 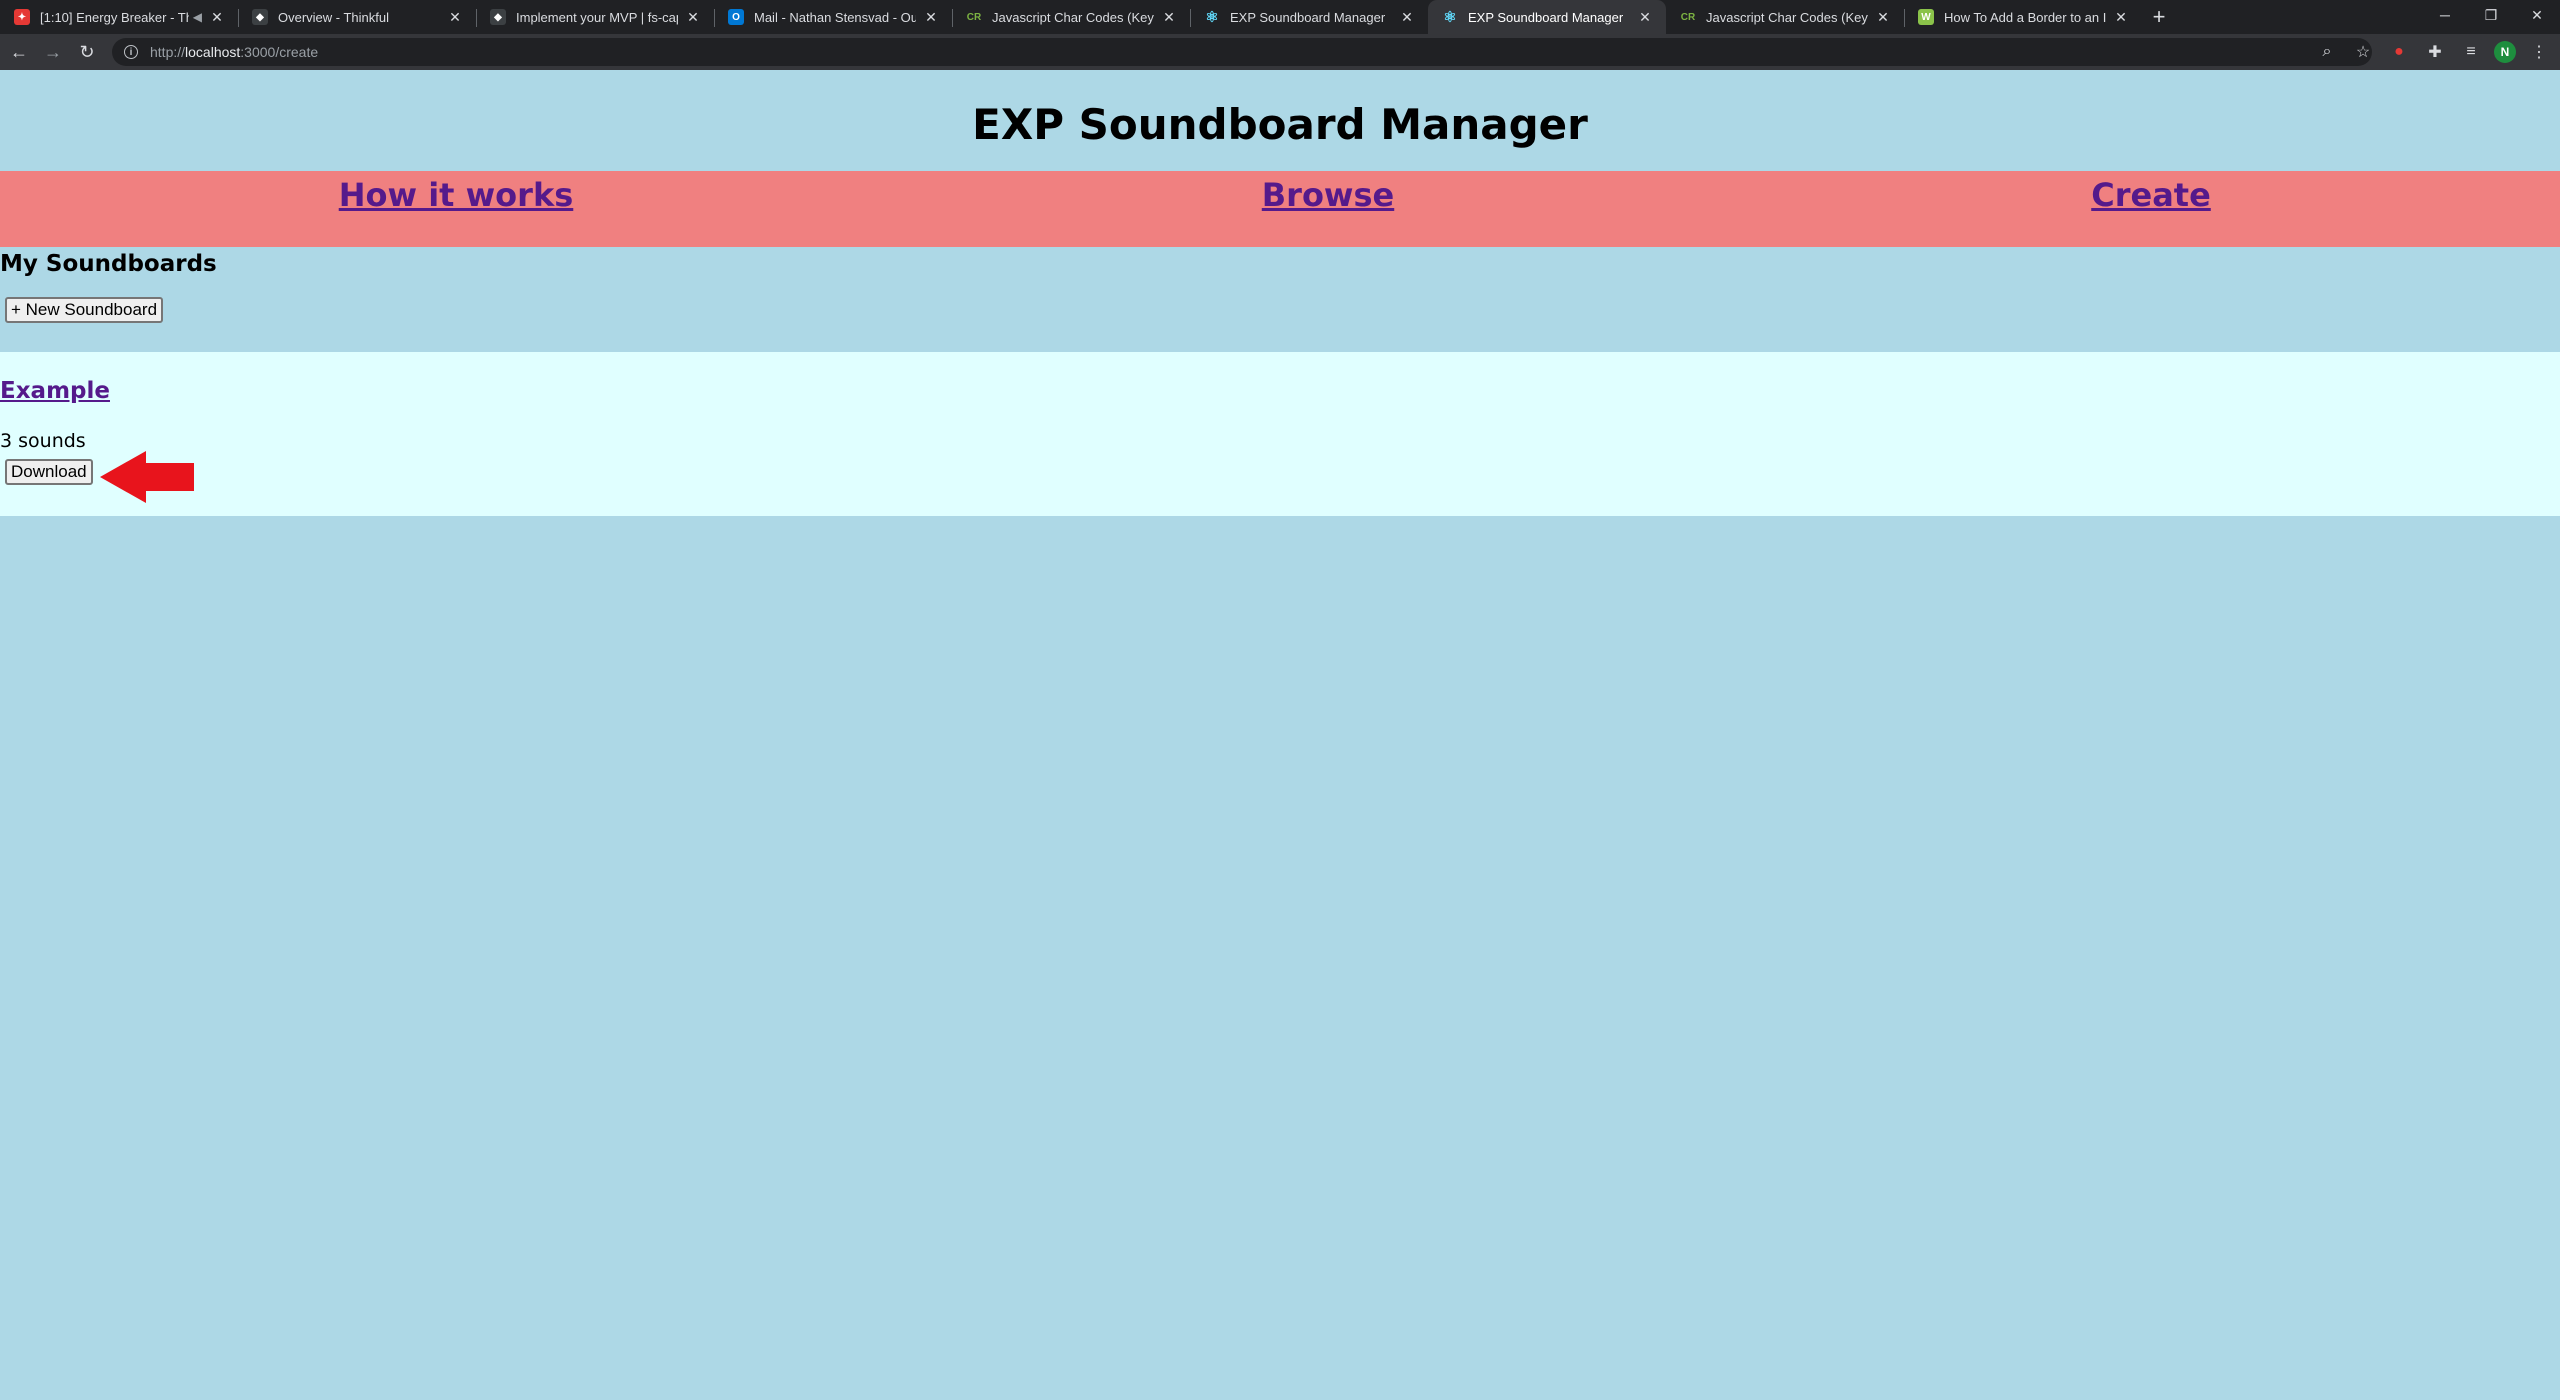 I want to click on address-bar: i http://localhost:3000/create, so click(x=1242, y=52).